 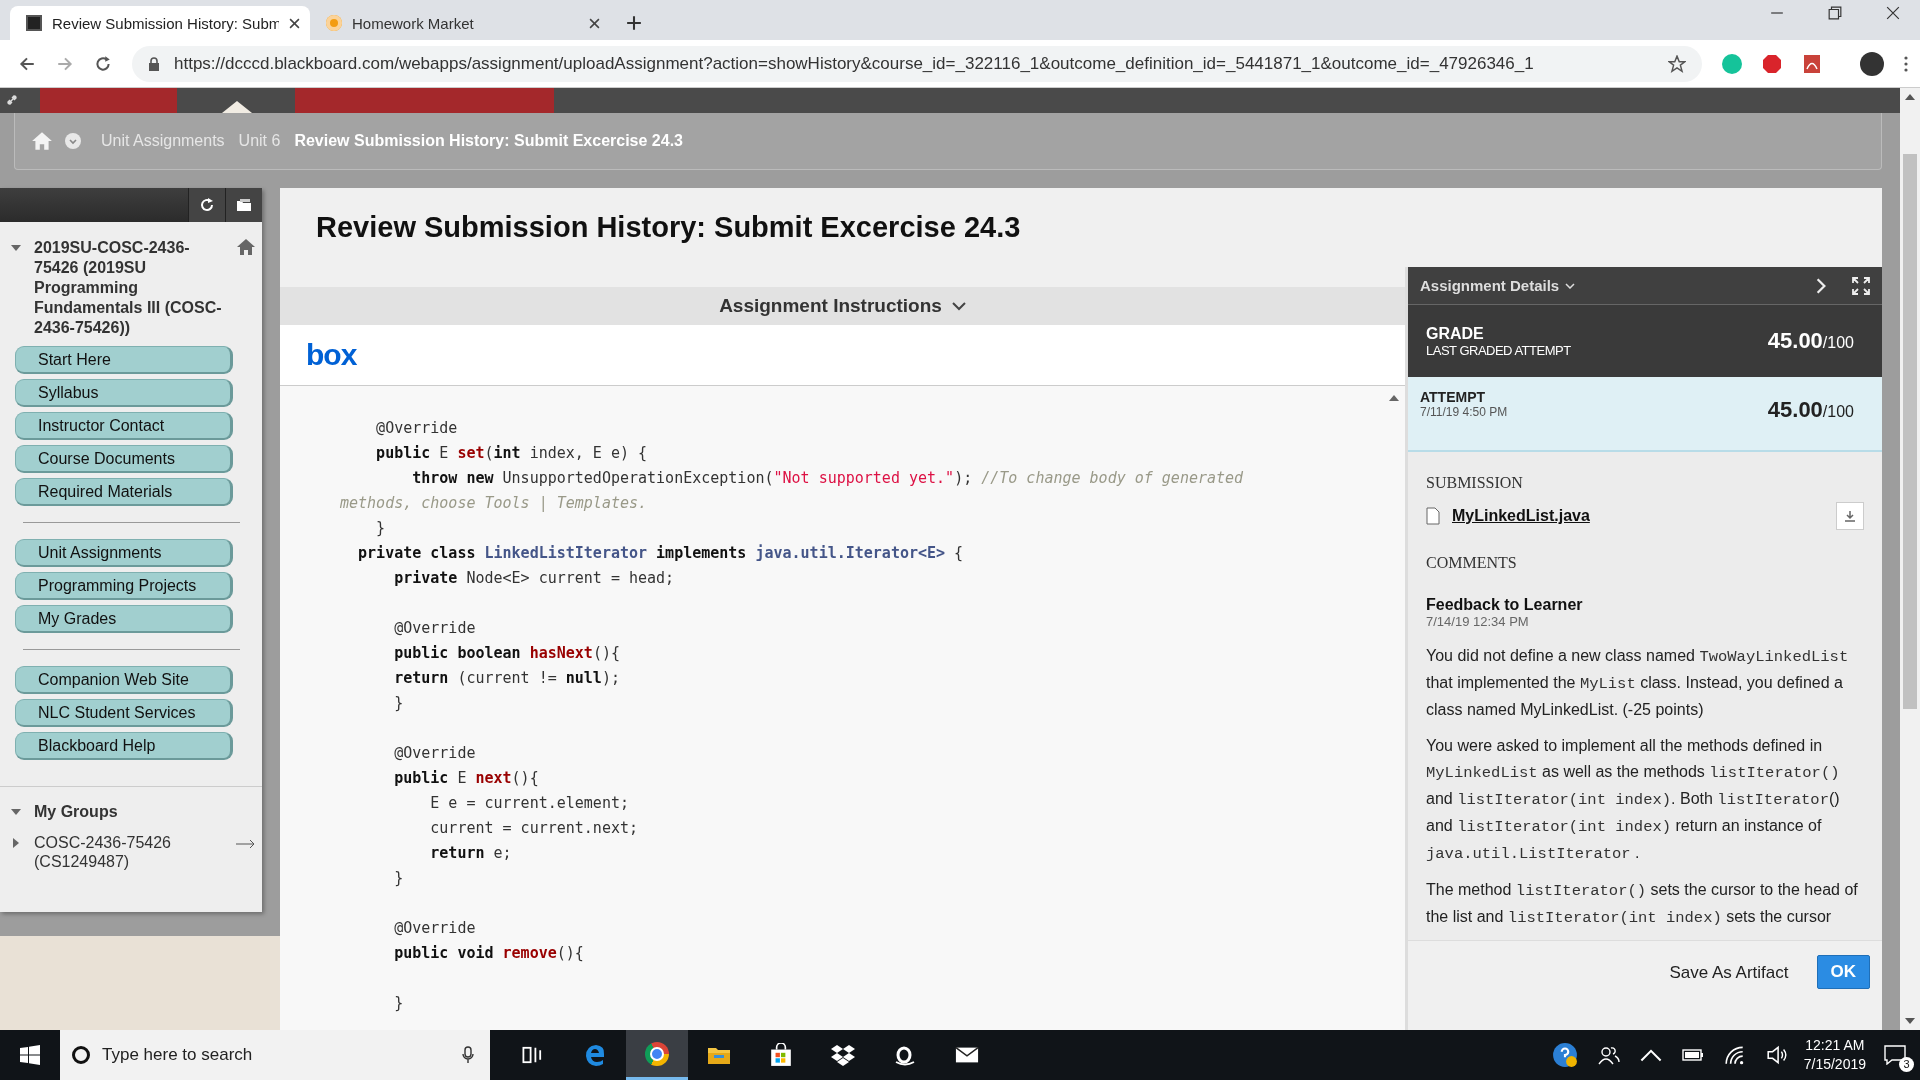 I want to click on instructions-header: Assignment Instructions, so click(x=842, y=306).